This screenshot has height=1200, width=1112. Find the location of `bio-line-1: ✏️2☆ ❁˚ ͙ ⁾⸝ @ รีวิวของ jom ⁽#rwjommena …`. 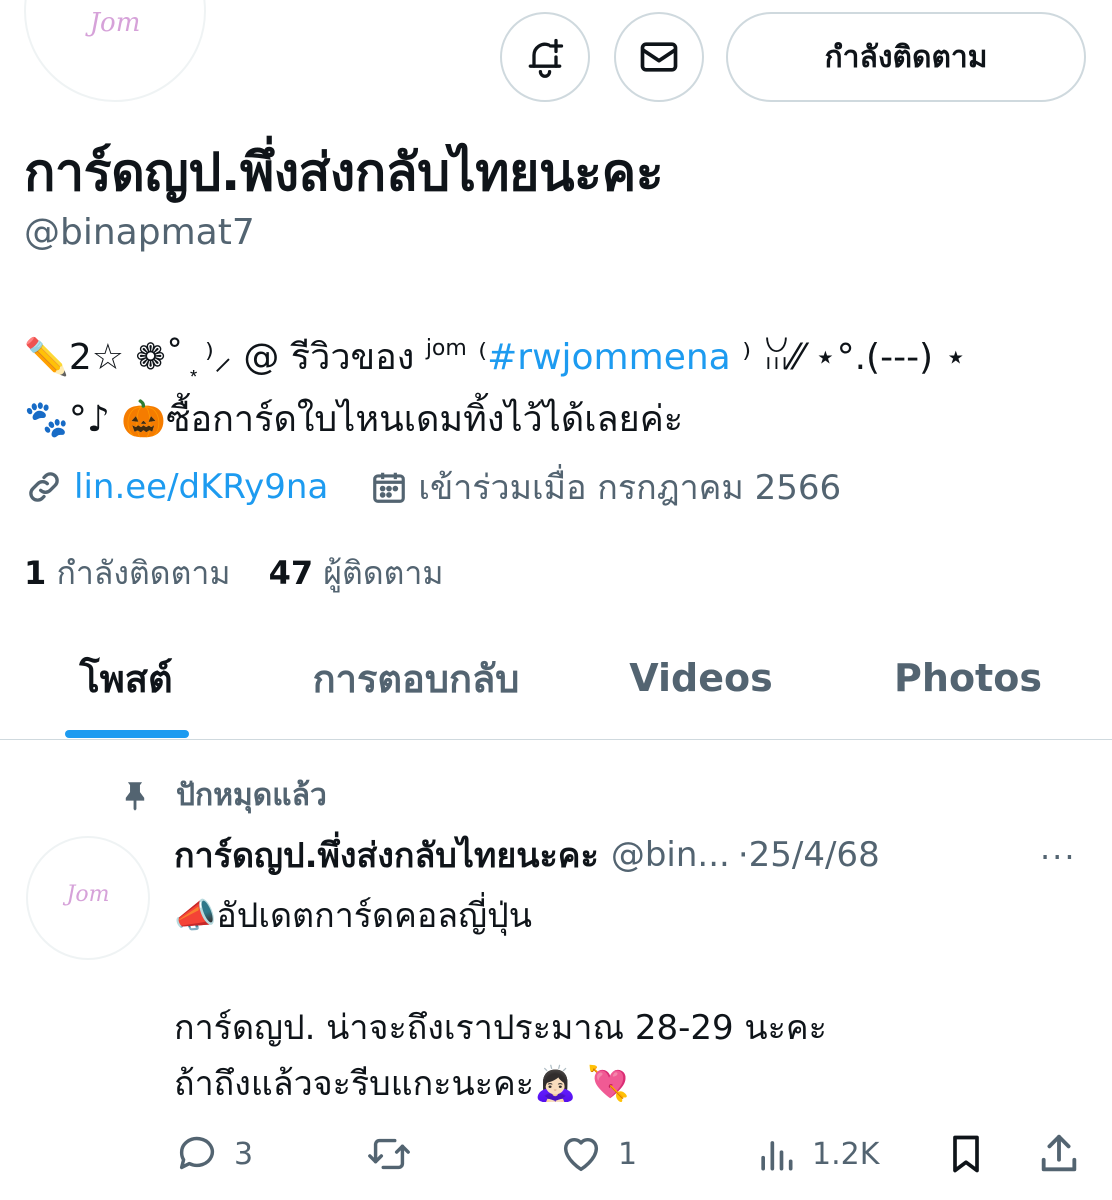

bio-line-1: ✏️2☆ ❁˚ ͙ ⁾⸝ @ รีวิวของ jom ⁽#rwjommena … is located at coordinates (559, 353).